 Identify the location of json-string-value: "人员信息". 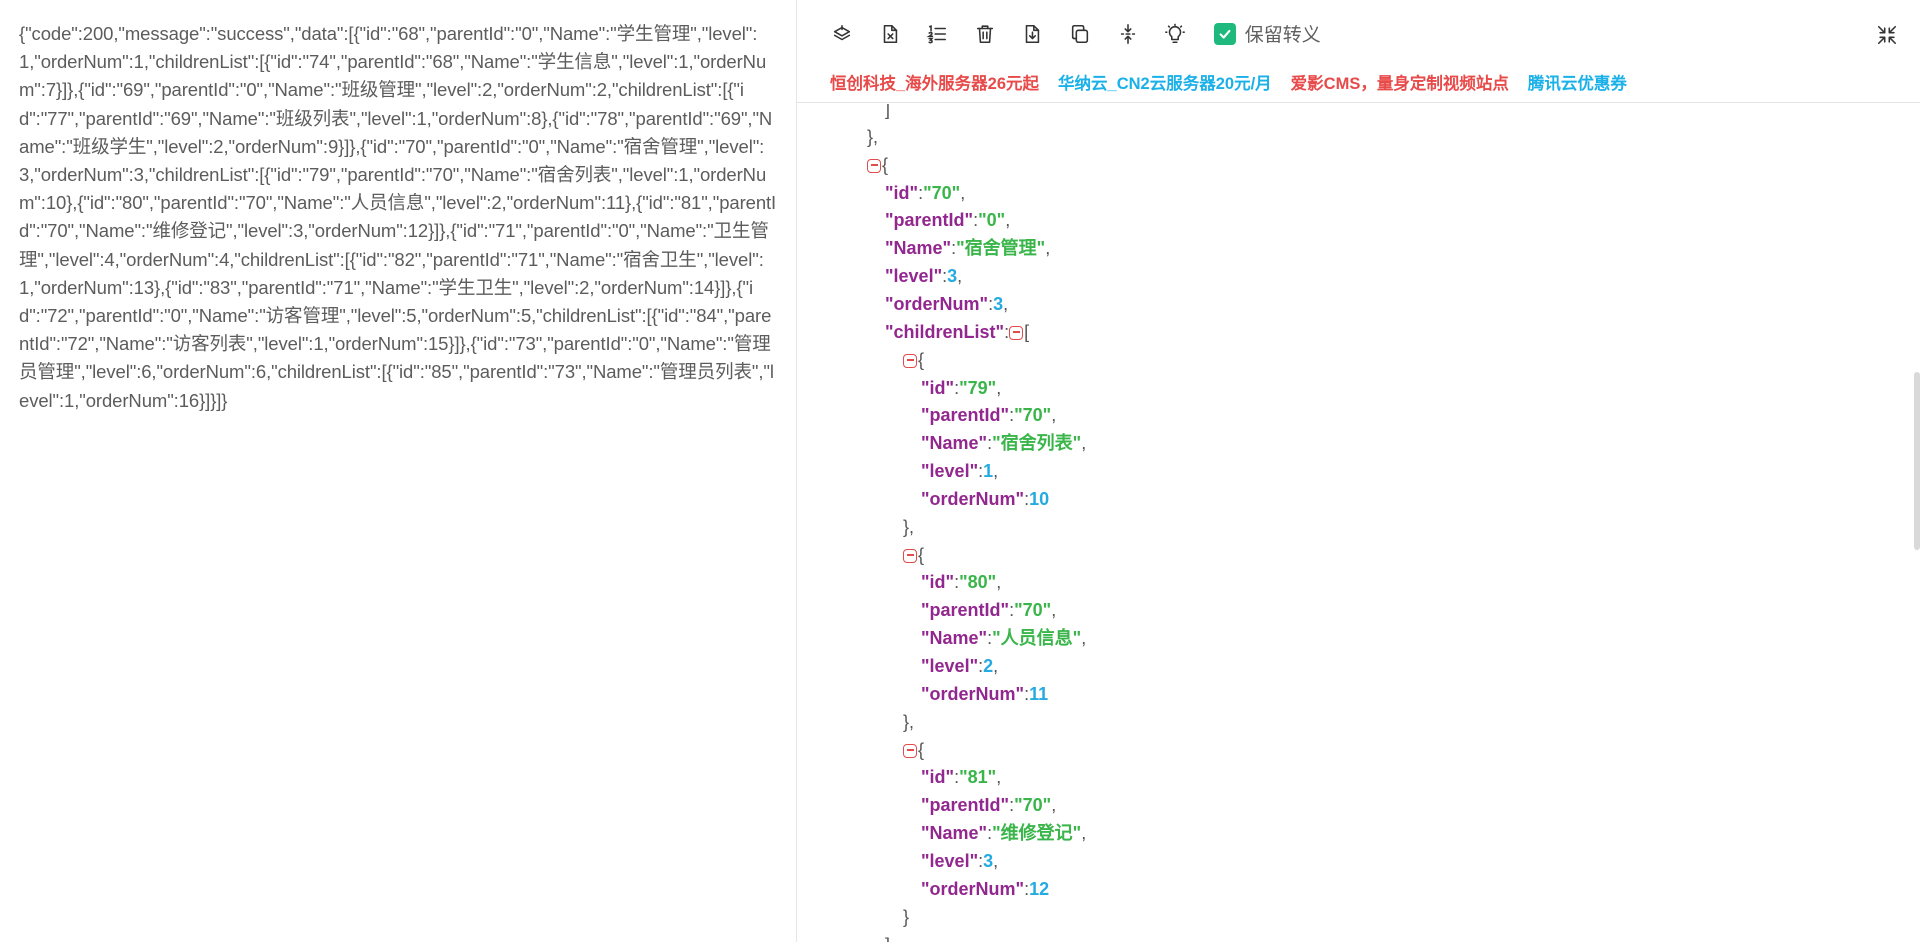
(1037, 638).